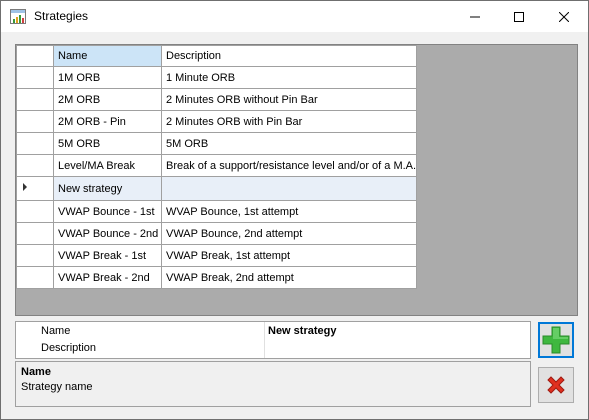 The height and width of the screenshot is (420, 589). What do you see at coordinates (107, 211) in the screenshot?
I see `cell-name: VWAP Bounce - 1st` at bounding box center [107, 211].